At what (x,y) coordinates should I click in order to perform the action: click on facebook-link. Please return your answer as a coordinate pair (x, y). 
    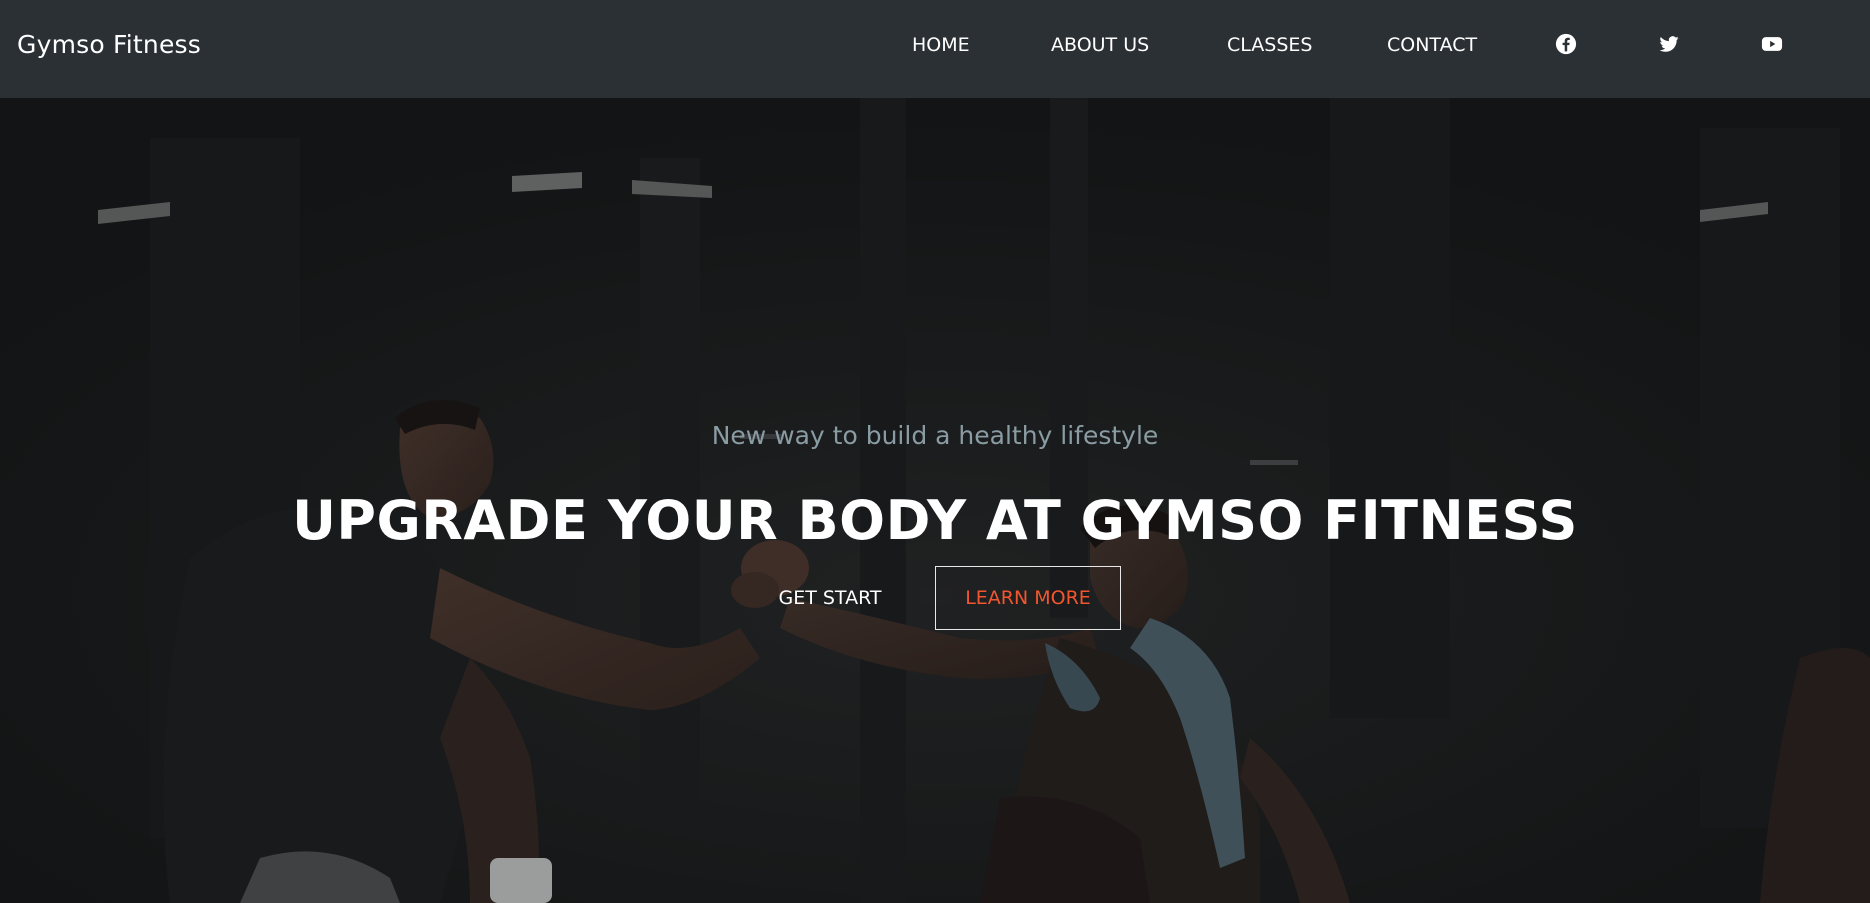
    Looking at the image, I should click on (1566, 44).